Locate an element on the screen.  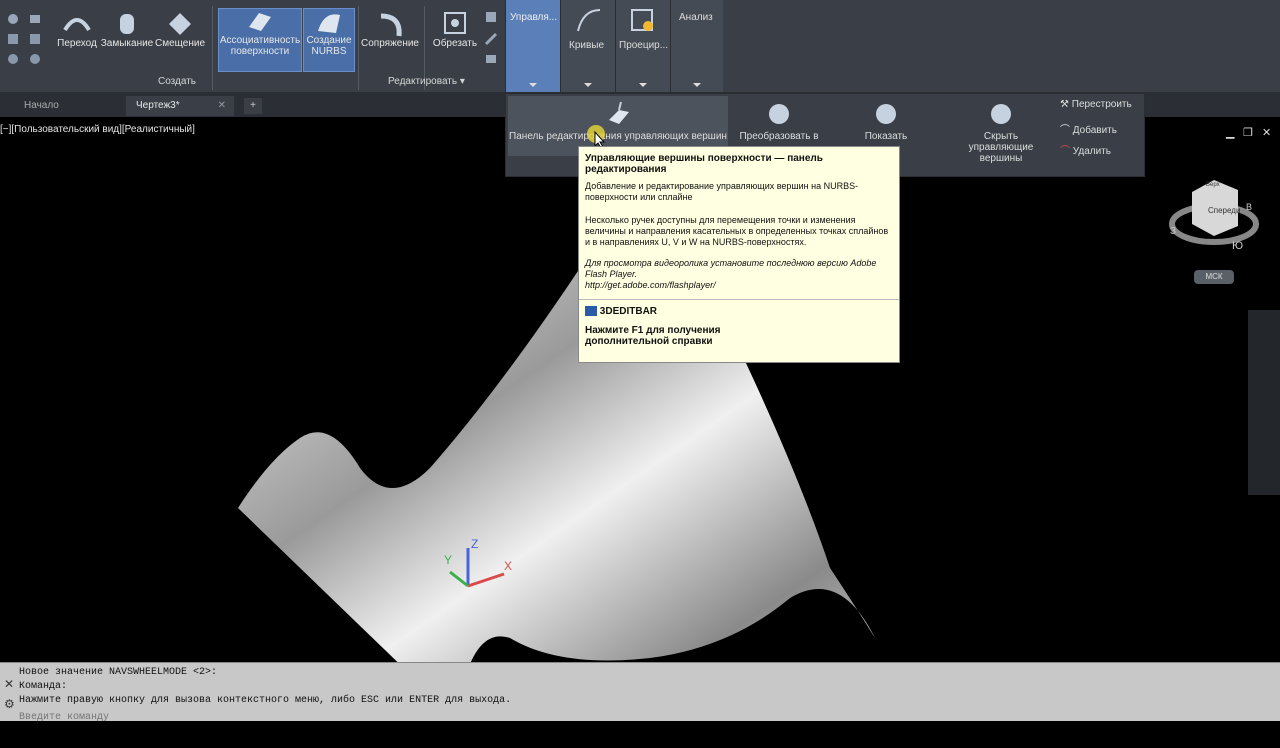
surface-associativity-button: Ассоциативность поверхности is located at coordinates (260, 40).